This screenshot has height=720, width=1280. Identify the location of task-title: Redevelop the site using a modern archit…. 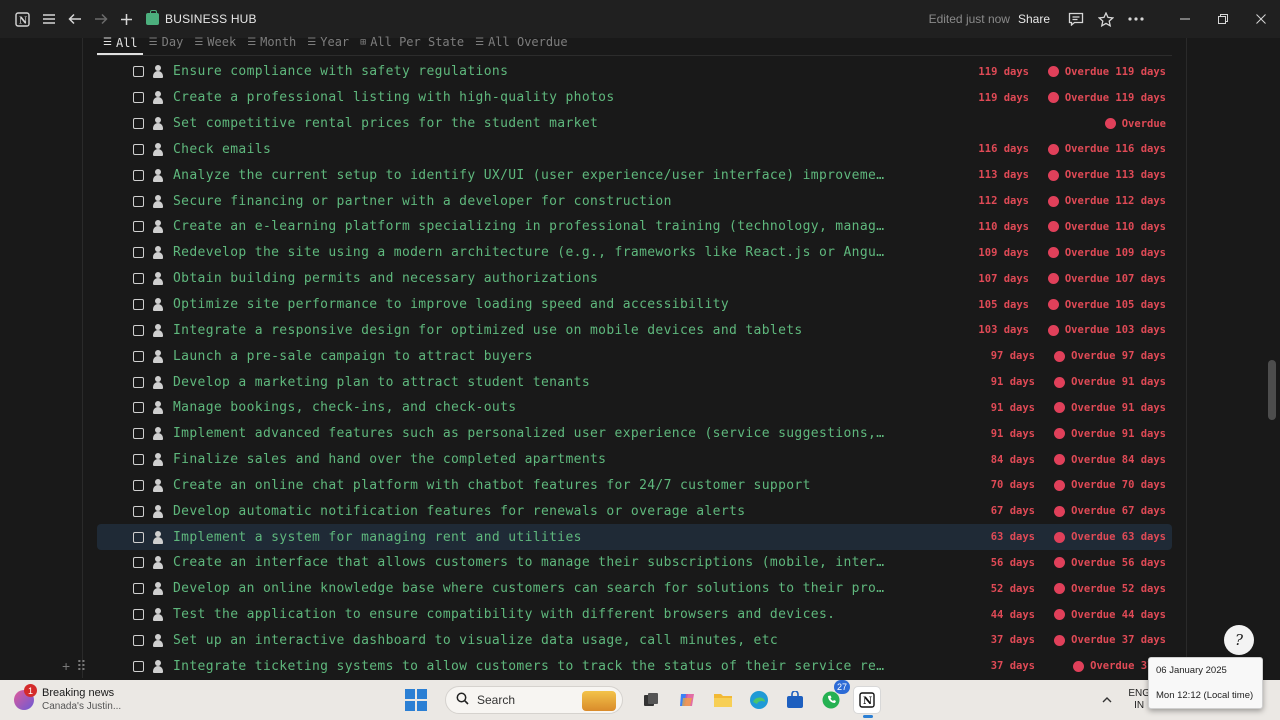
(550, 252).